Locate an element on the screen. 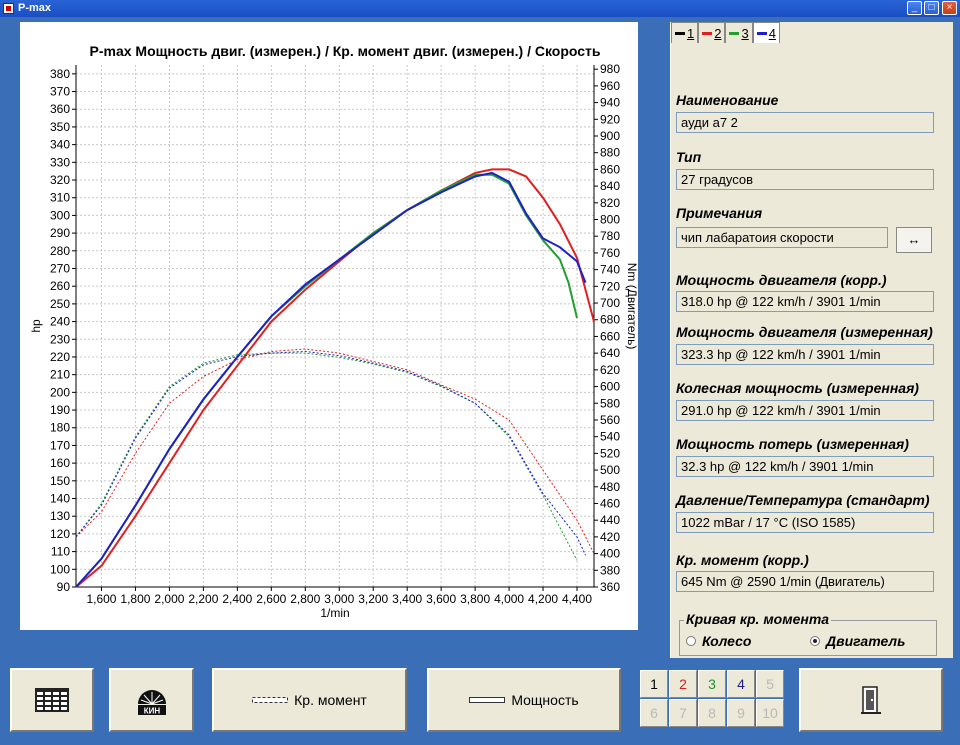 This screenshot has width=960, height=745. run-number-8: 8 is located at coordinates (712, 713).